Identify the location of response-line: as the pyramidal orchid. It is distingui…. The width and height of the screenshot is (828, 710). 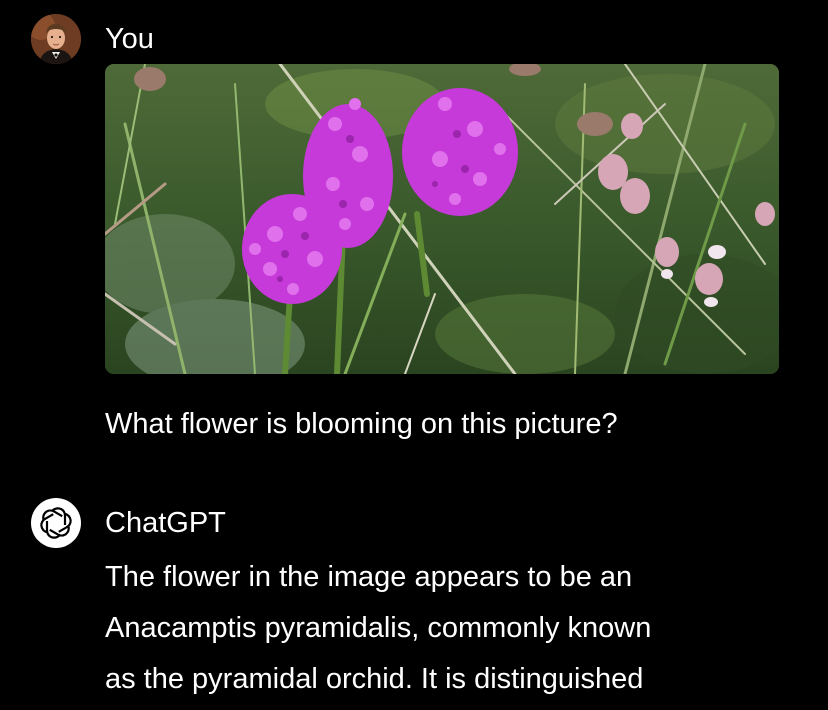
(374, 679).